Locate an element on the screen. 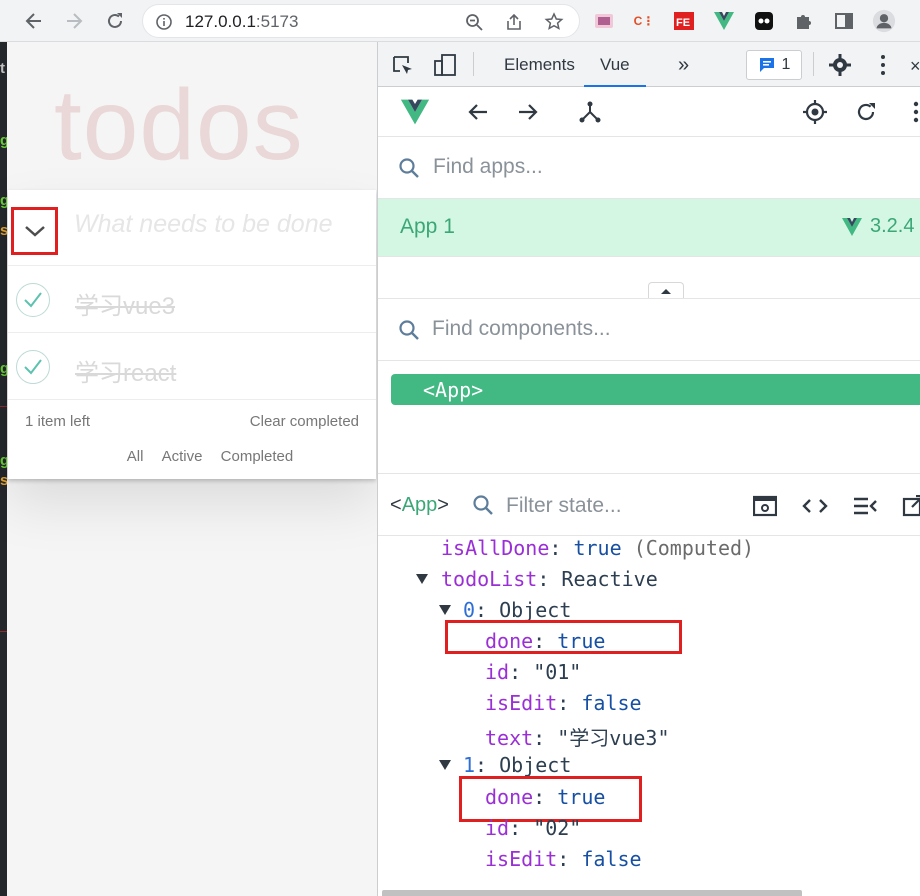  todo-item: 学习vue3 is located at coordinates (192, 299).